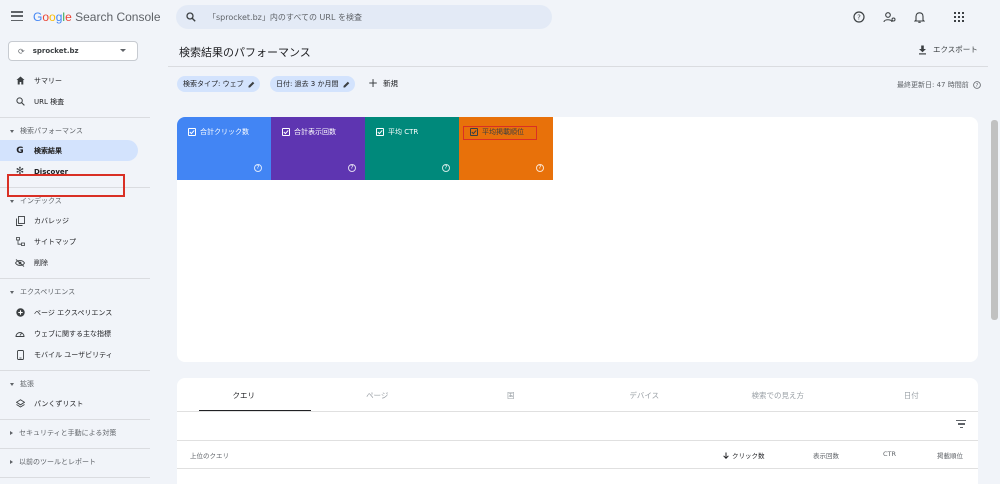 The image size is (1000, 484). I want to click on sidebar-item-search-results: G 検索結果, so click(69, 150).